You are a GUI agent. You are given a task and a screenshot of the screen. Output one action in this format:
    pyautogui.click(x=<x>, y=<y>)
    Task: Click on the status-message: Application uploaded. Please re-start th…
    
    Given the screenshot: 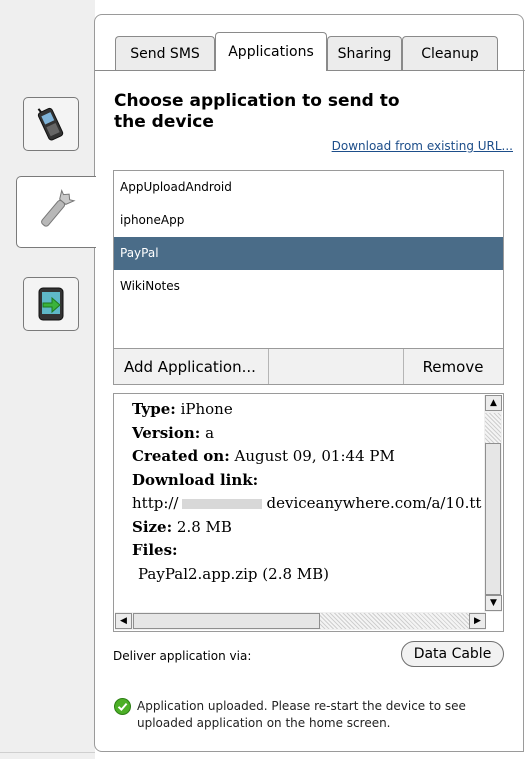 What is the action you would take?
    pyautogui.click(x=301, y=714)
    